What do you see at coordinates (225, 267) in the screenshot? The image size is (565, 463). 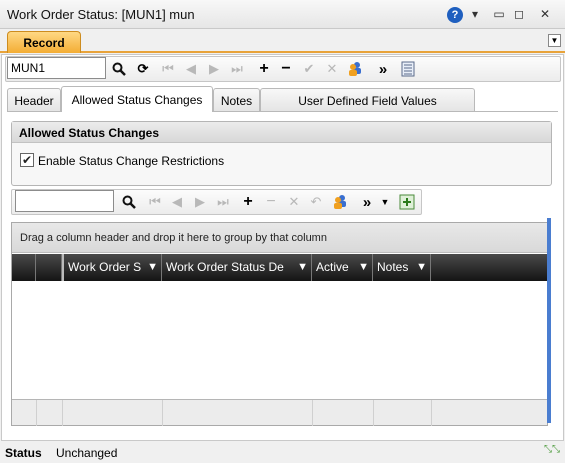 I see `column-label: Work Order Status De` at bounding box center [225, 267].